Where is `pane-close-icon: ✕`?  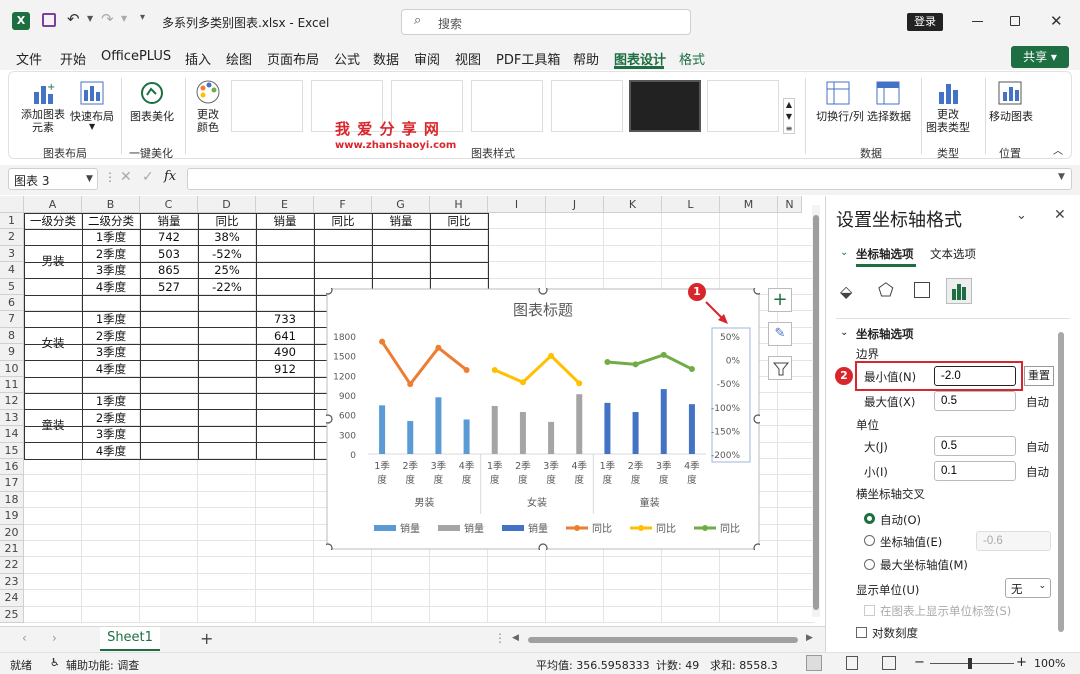 pane-close-icon: ✕ is located at coordinates (1060, 215).